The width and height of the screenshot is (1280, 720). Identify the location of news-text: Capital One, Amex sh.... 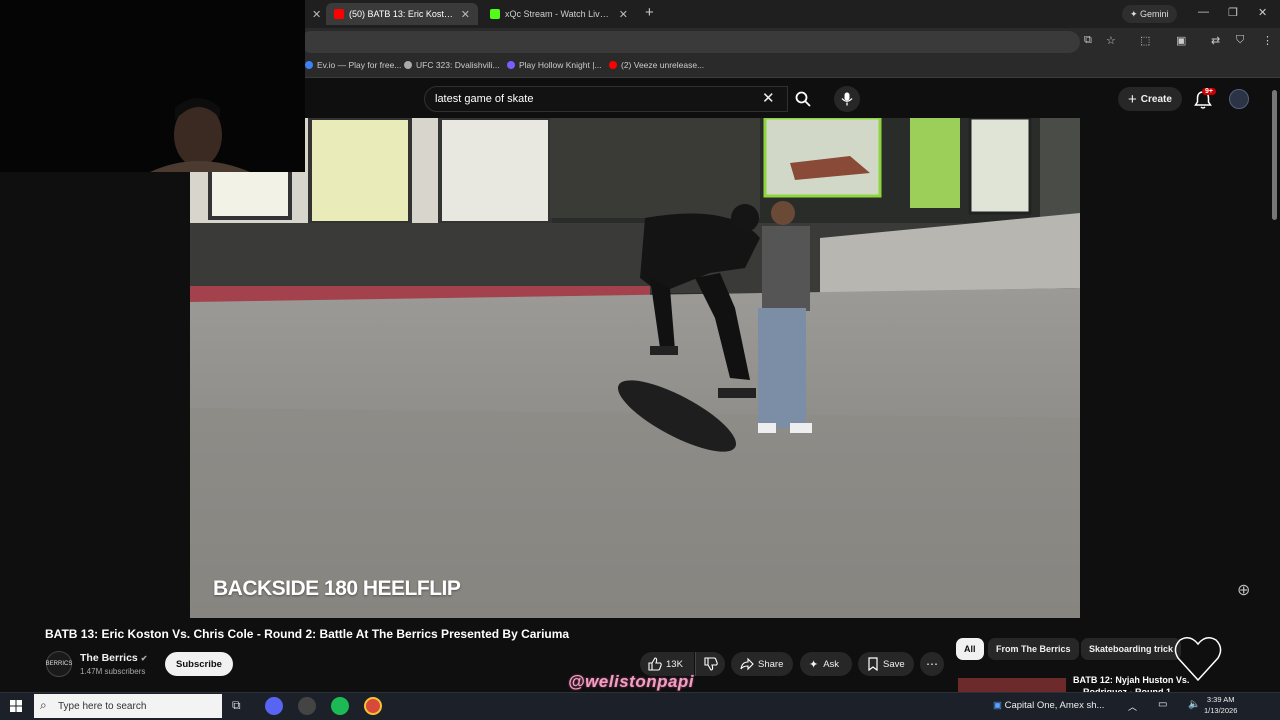
(1054, 705).